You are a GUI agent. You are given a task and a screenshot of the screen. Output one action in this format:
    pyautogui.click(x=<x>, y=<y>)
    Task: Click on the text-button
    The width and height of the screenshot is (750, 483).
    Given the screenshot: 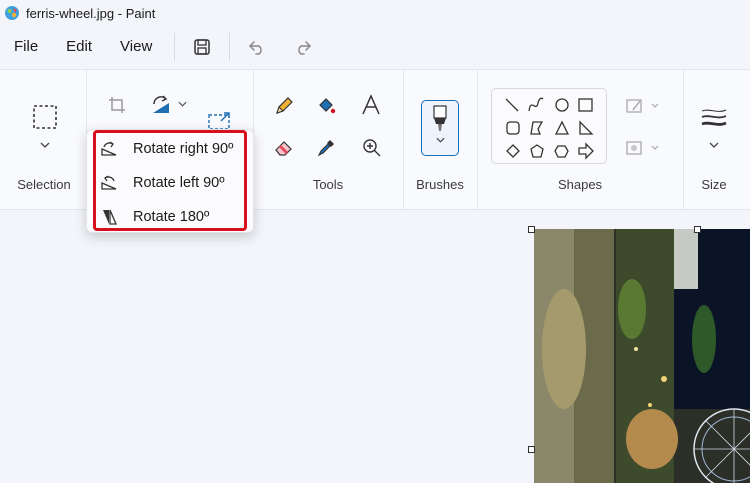 What is the action you would take?
    pyautogui.click(x=371, y=105)
    